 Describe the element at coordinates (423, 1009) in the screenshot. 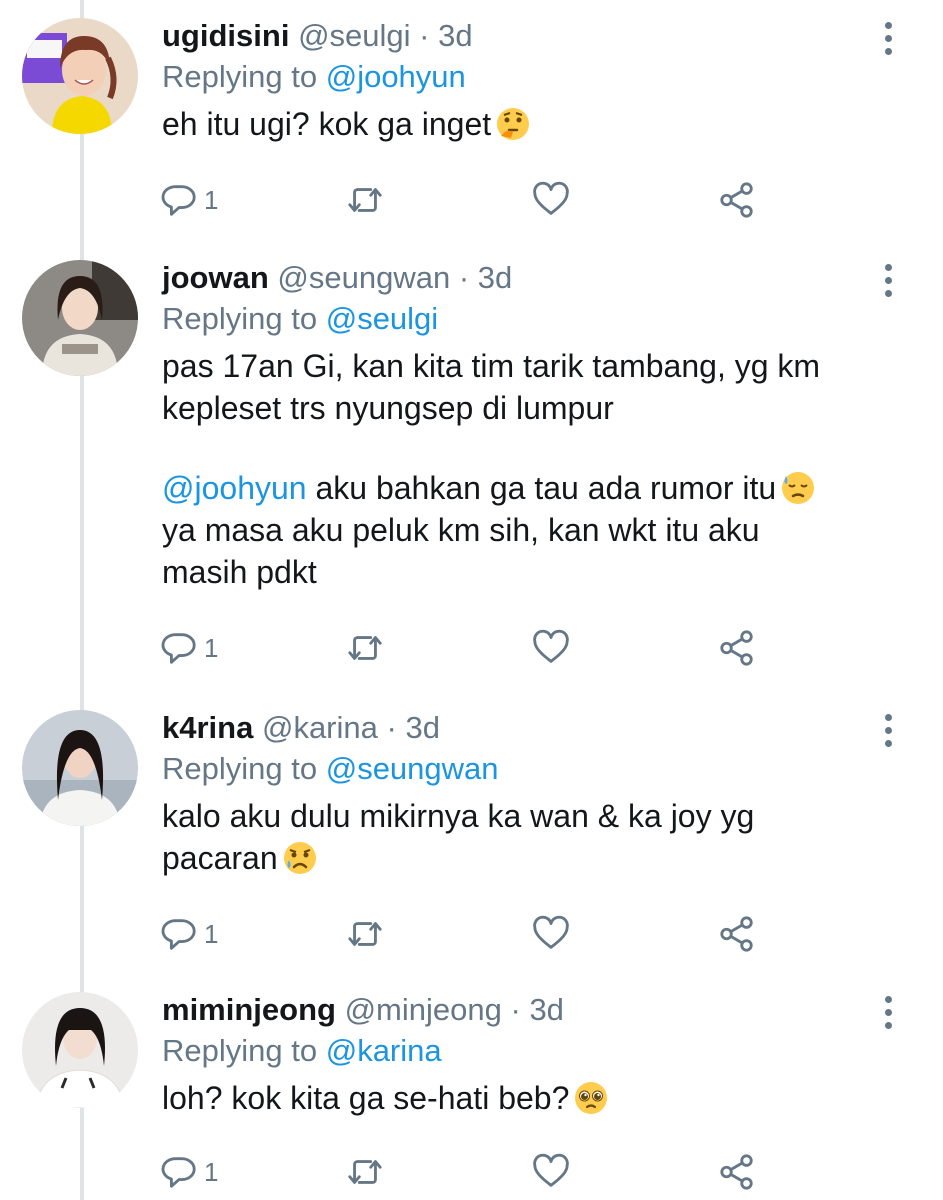

I see `user-handle: @minjeong` at that location.